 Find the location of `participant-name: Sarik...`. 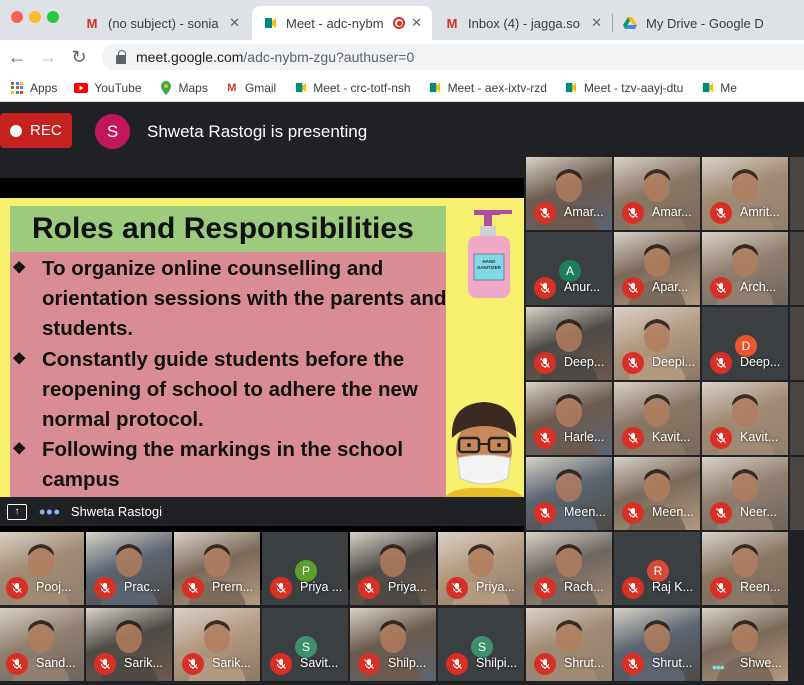

participant-name: Sarik... is located at coordinates (231, 663).